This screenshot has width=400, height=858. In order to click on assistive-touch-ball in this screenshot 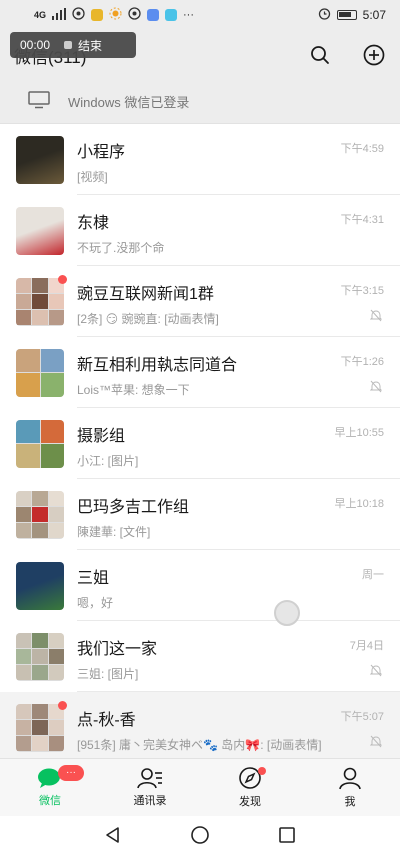, I will do `click(287, 613)`.